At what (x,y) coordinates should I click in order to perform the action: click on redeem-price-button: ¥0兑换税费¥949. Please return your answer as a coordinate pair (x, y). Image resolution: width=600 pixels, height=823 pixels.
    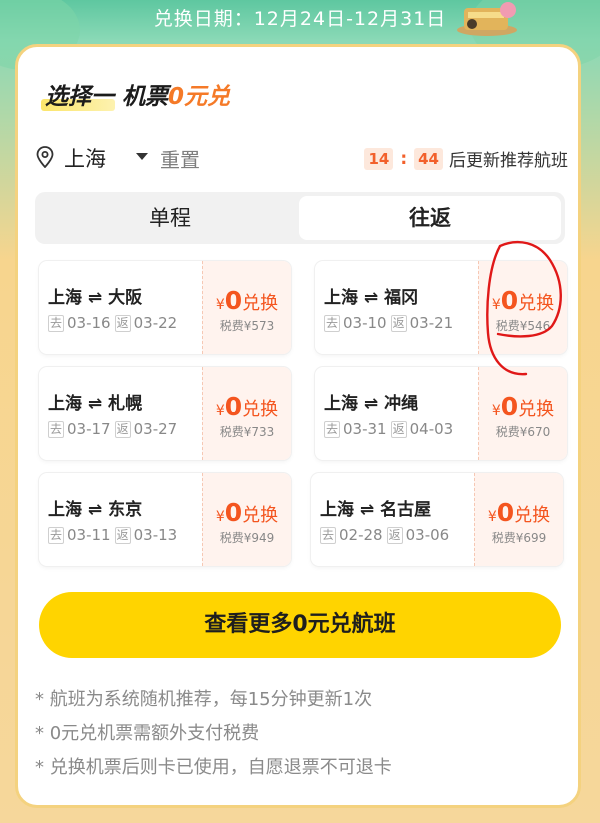
    Looking at the image, I should click on (246, 519).